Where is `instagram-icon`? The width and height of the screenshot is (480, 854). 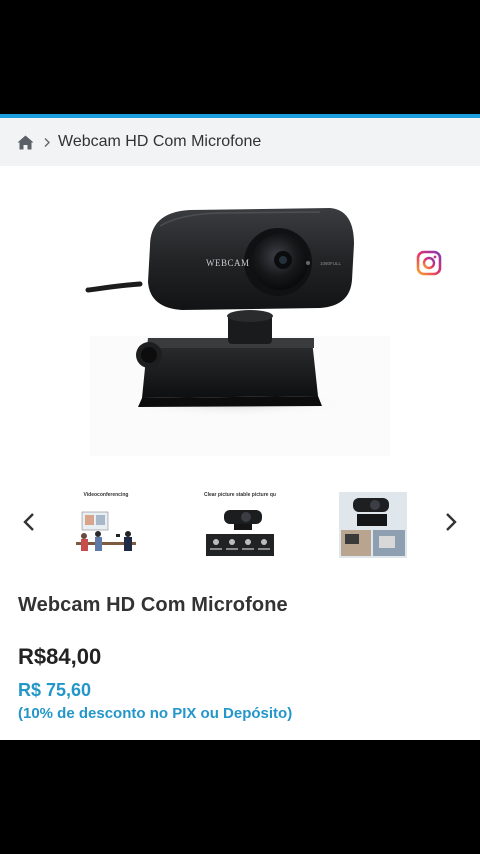
instagram-icon is located at coordinates (429, 263).